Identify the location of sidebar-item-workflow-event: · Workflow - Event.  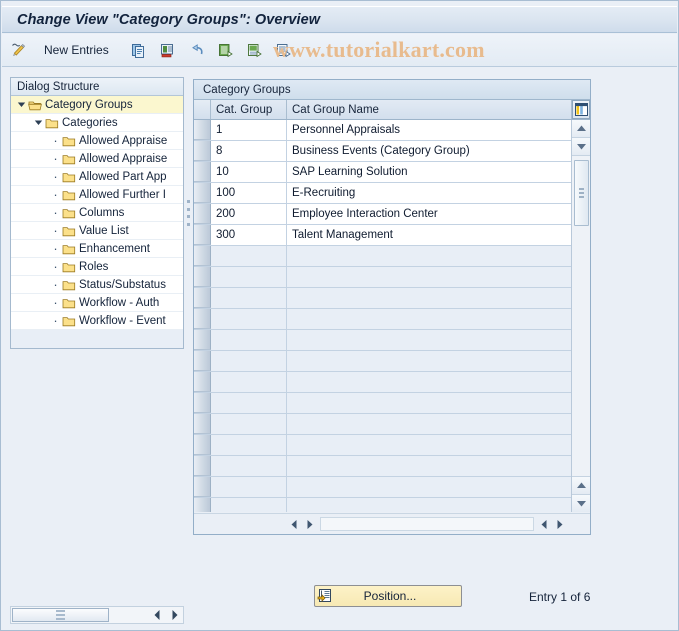
(97, 321).